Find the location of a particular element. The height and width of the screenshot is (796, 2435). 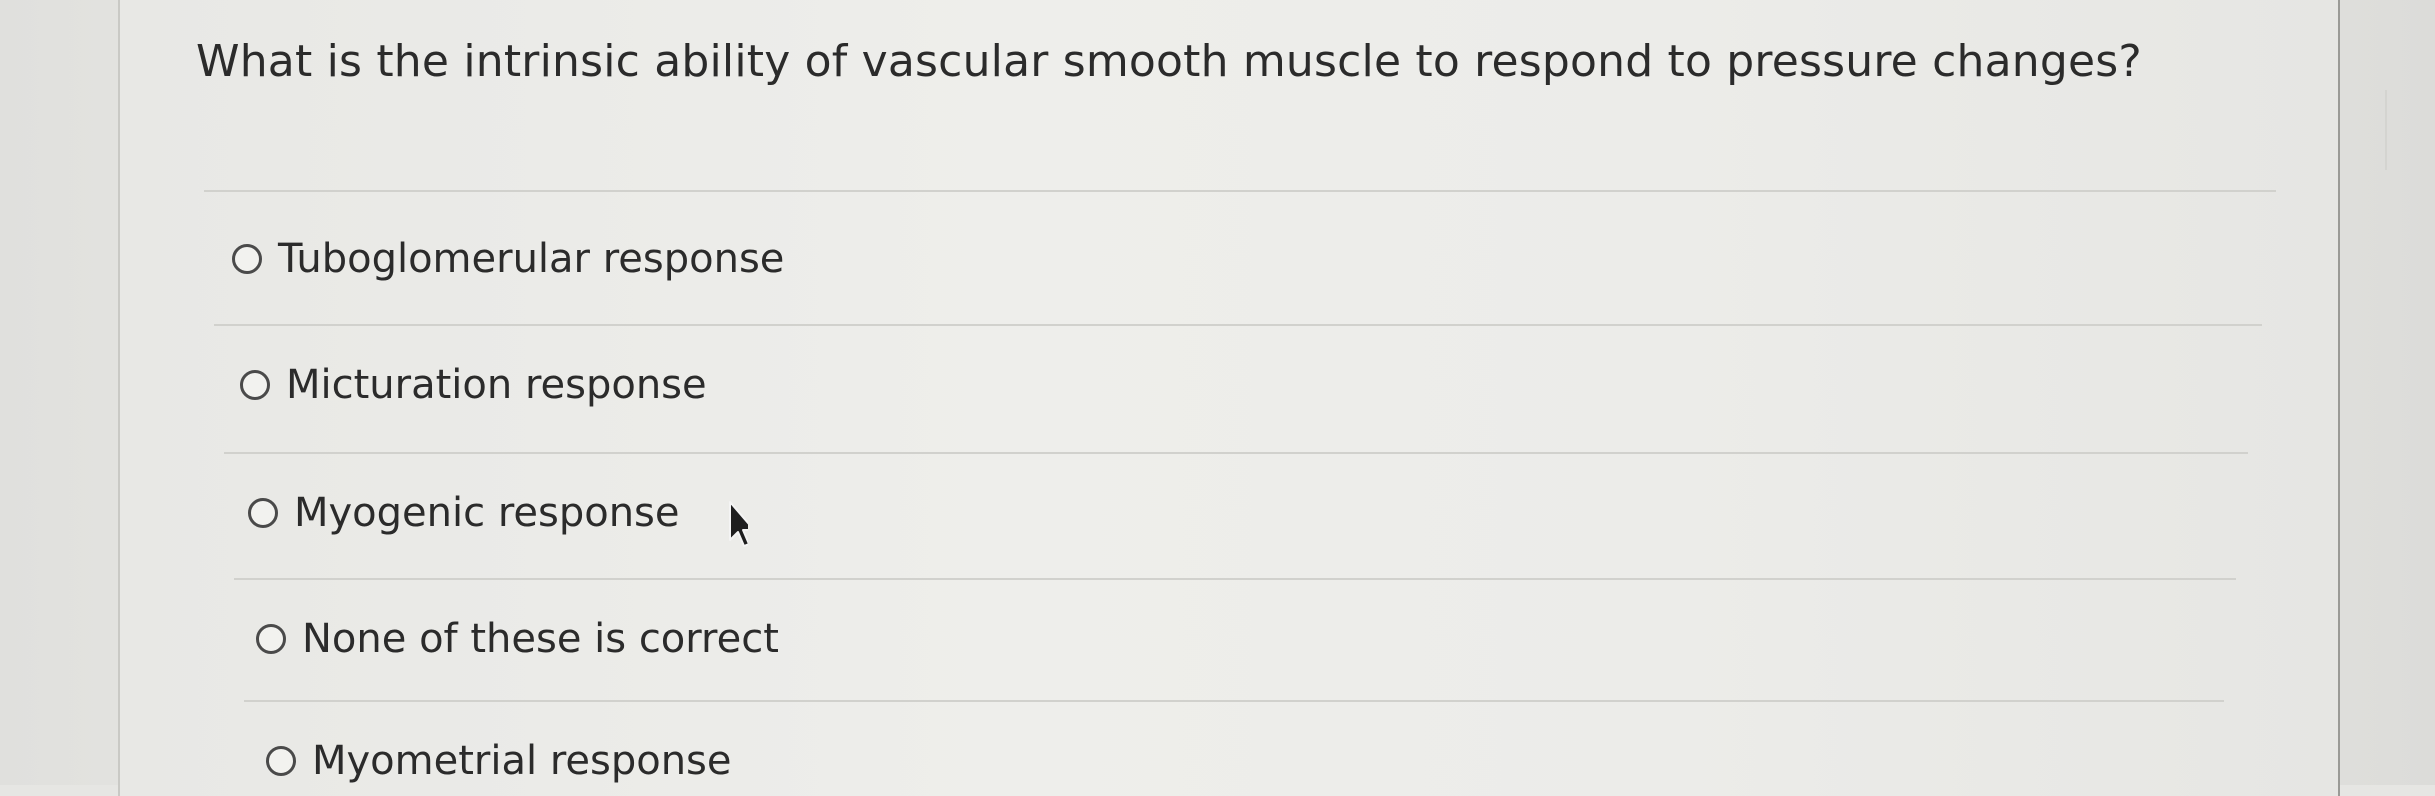

option-micturation: Micturation response is located at coordinates (473, 385).